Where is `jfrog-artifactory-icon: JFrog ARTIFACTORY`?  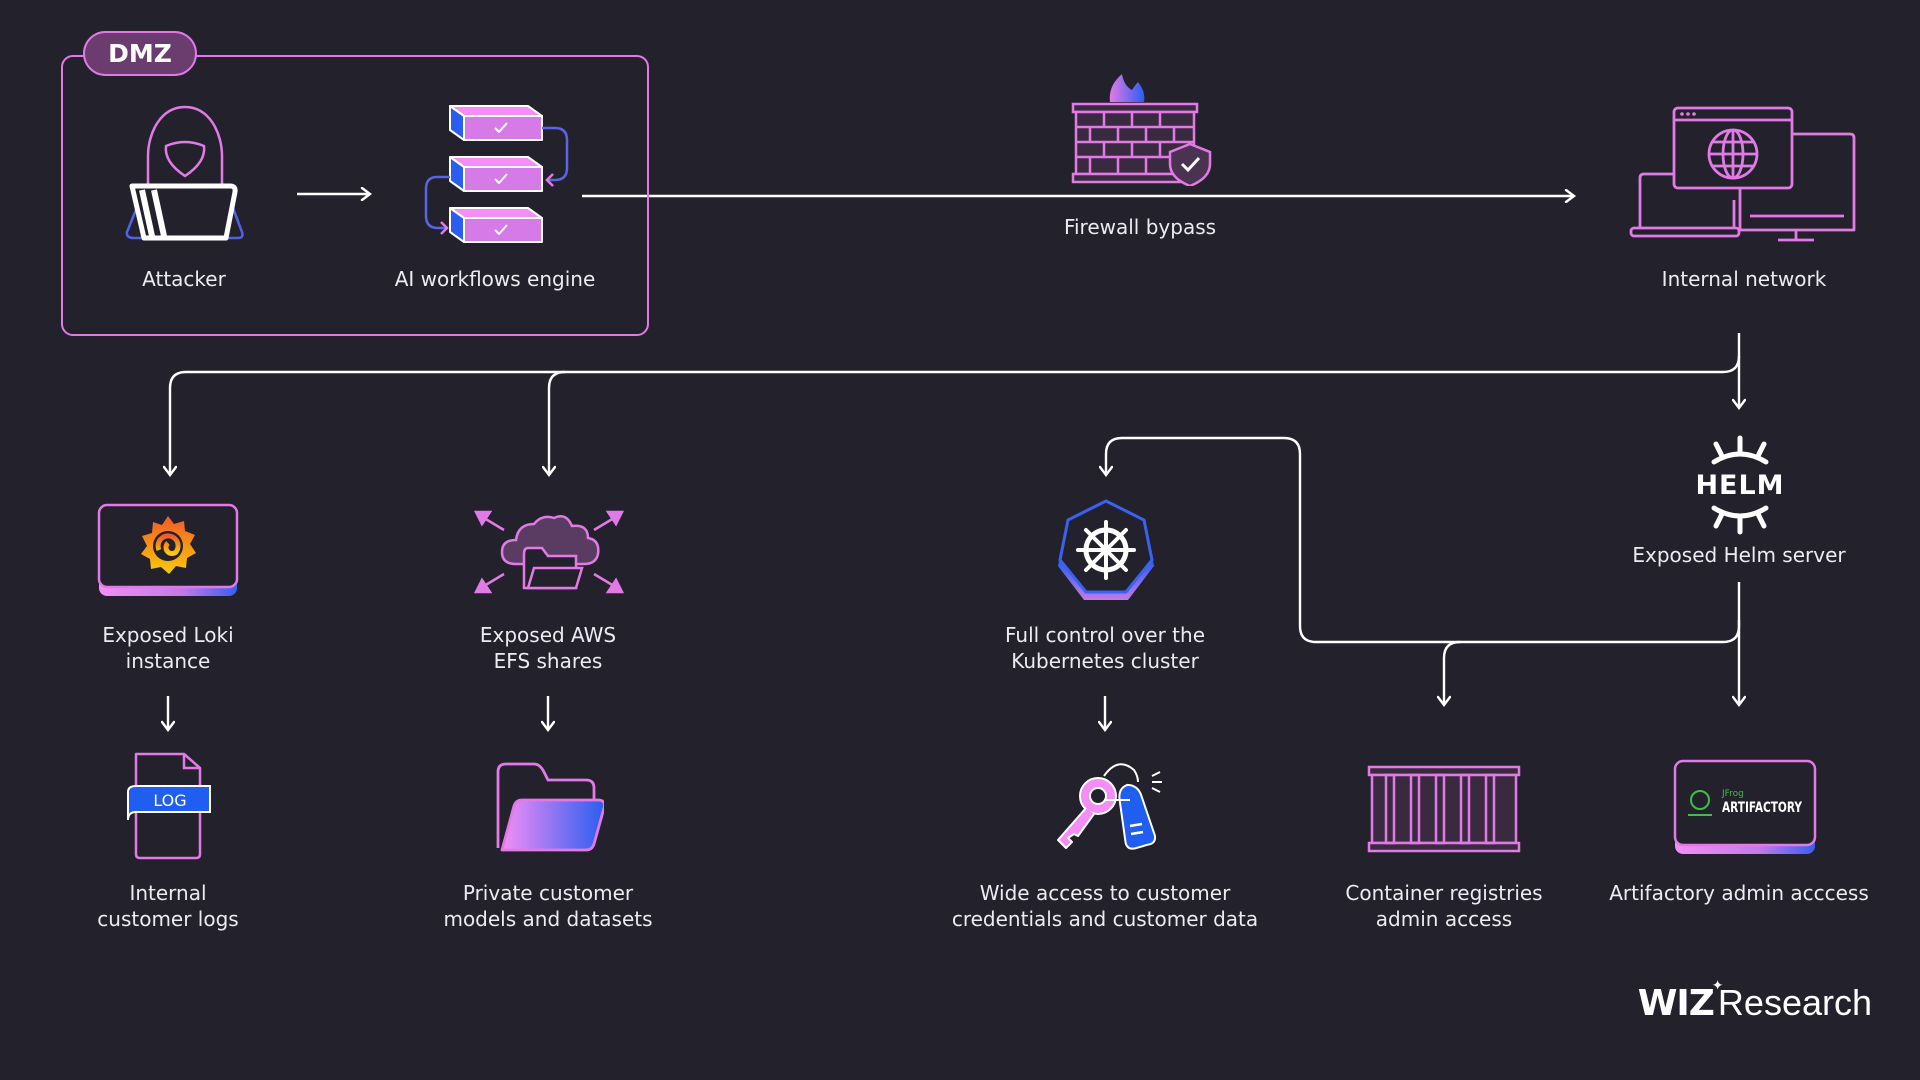 jfrog-artifactory-icon: JFrog ARTIFACTORY is located at coordinates (1745, 806).